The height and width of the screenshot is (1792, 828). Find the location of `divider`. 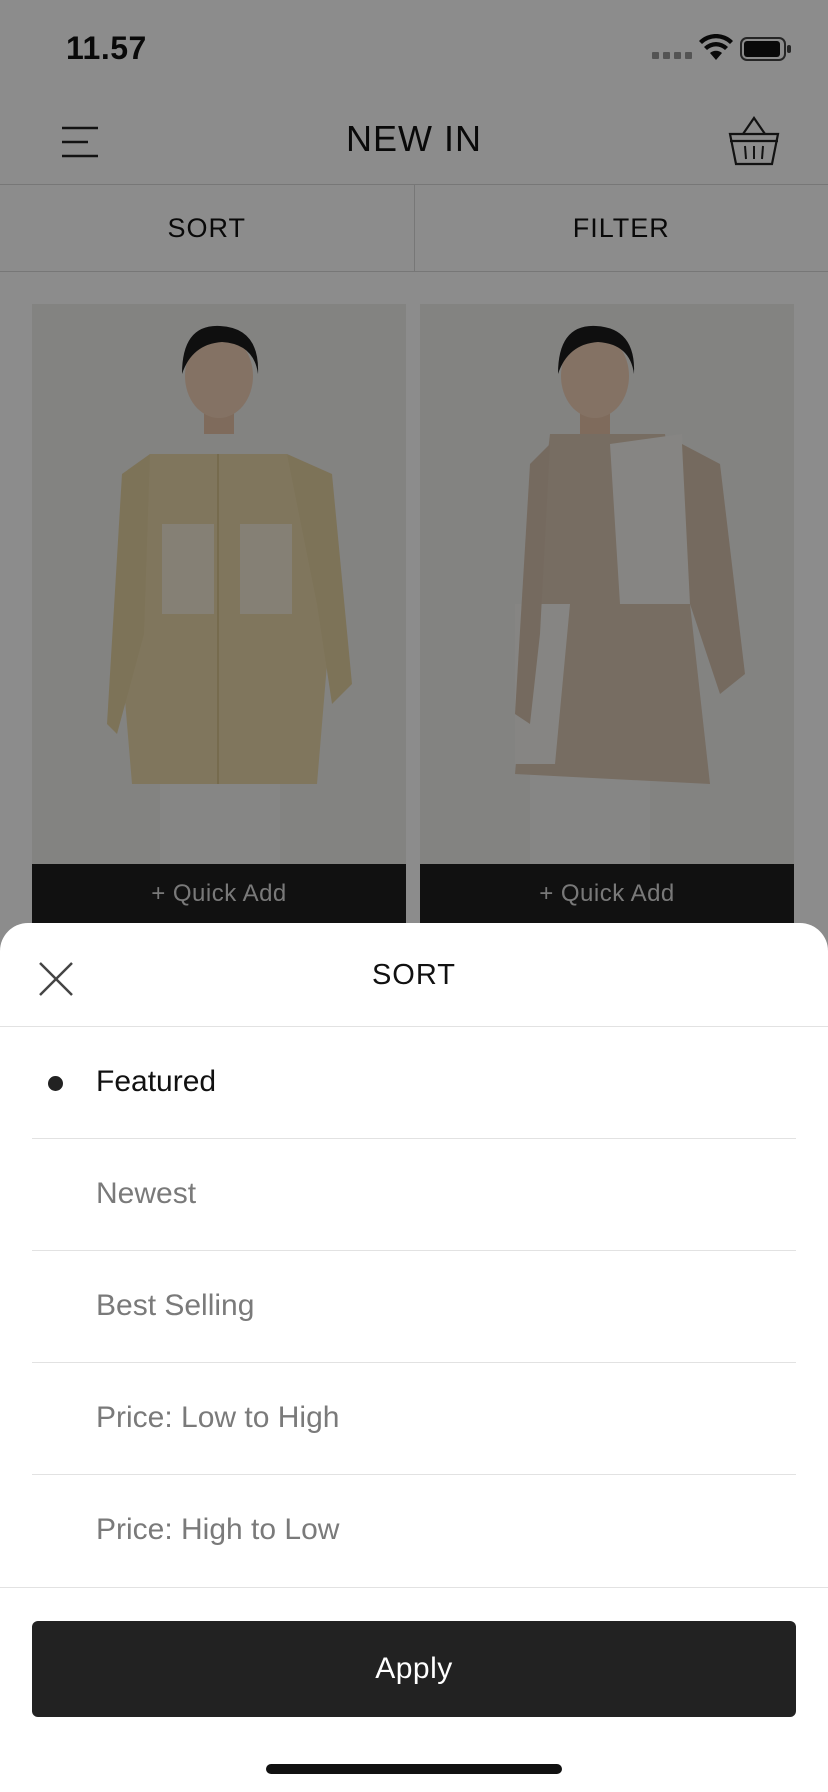

divider is located at coordinates (414, 1587).